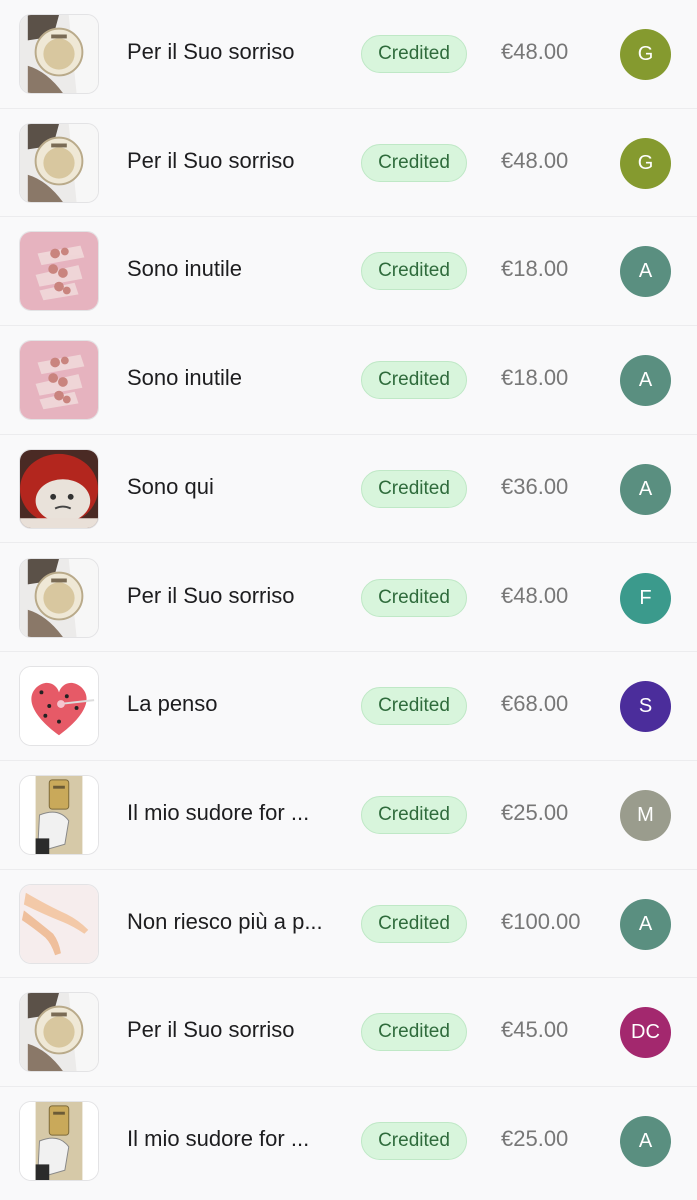 This screenshot has width=697, height=1200. I want to click on product-title: La penso, so click(172, 704).